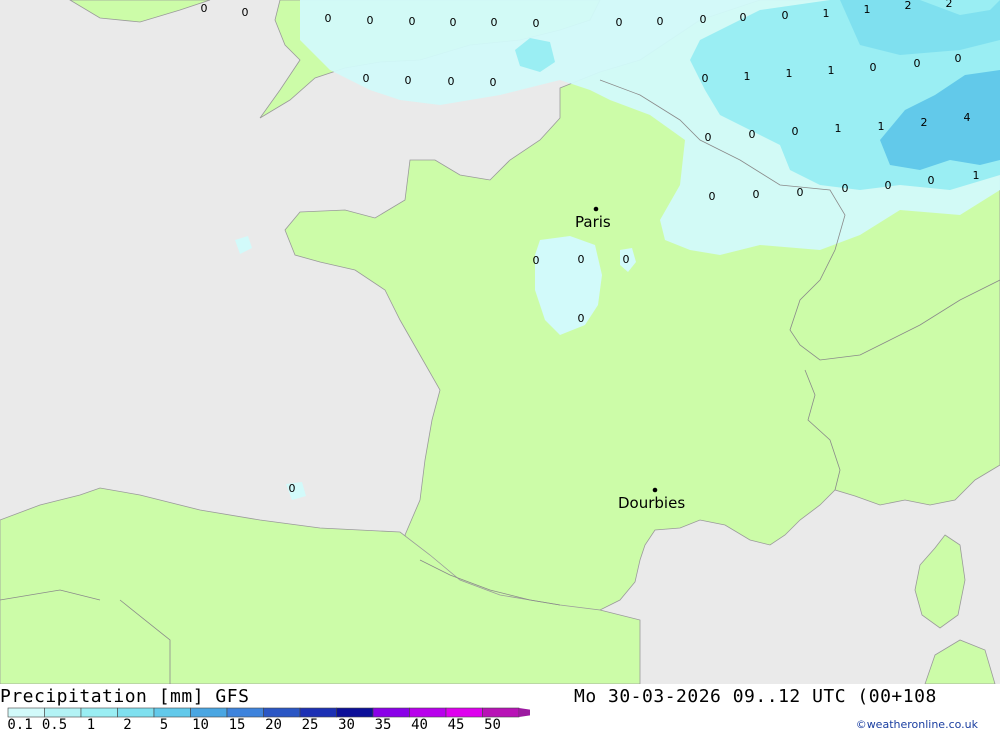 This screenshot has height=733, width=1000. Describe the element at coordinates (492, 725) in the screenshot. I see `legend-label: 50` at that location.